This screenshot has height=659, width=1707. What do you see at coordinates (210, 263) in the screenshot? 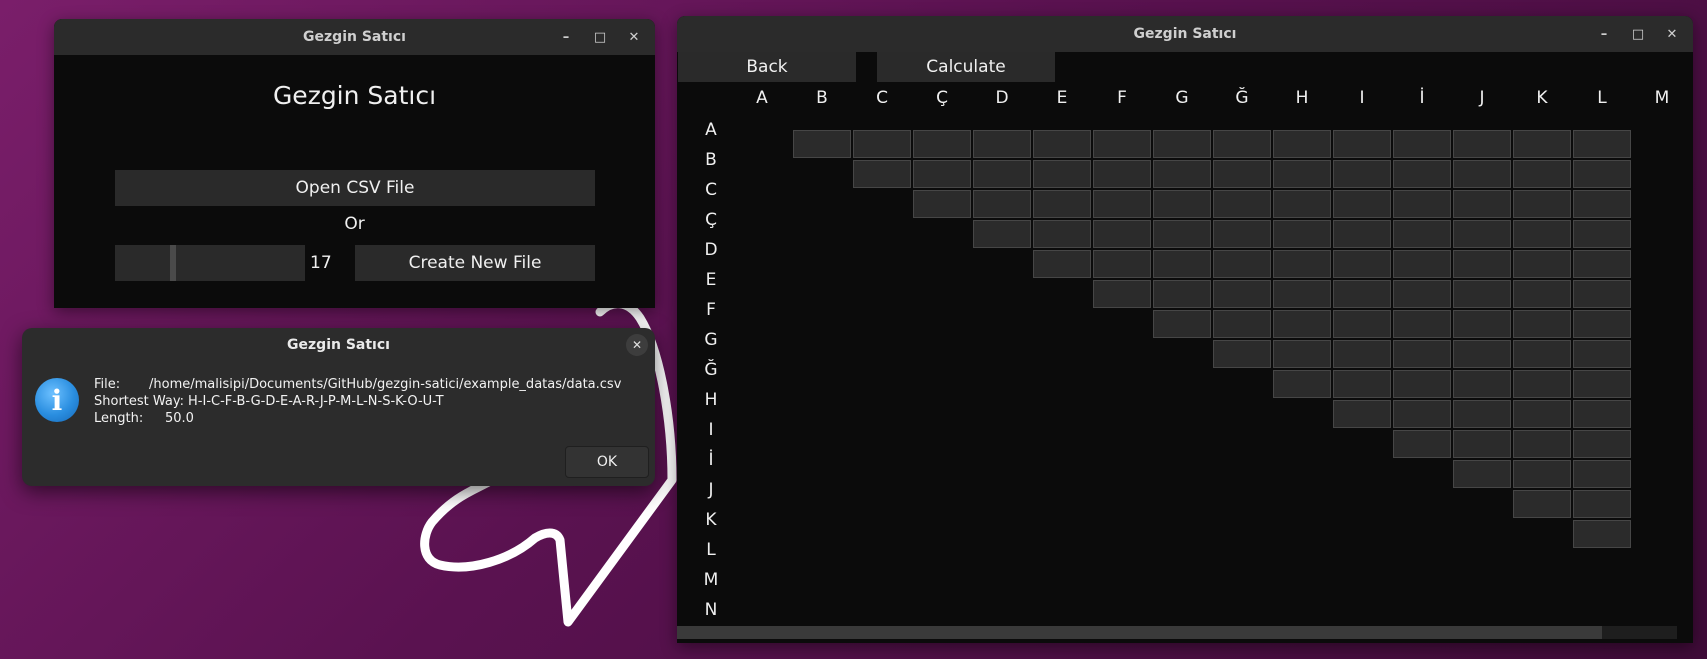
I see `city-count-slider` at bounding box center [210, 263].